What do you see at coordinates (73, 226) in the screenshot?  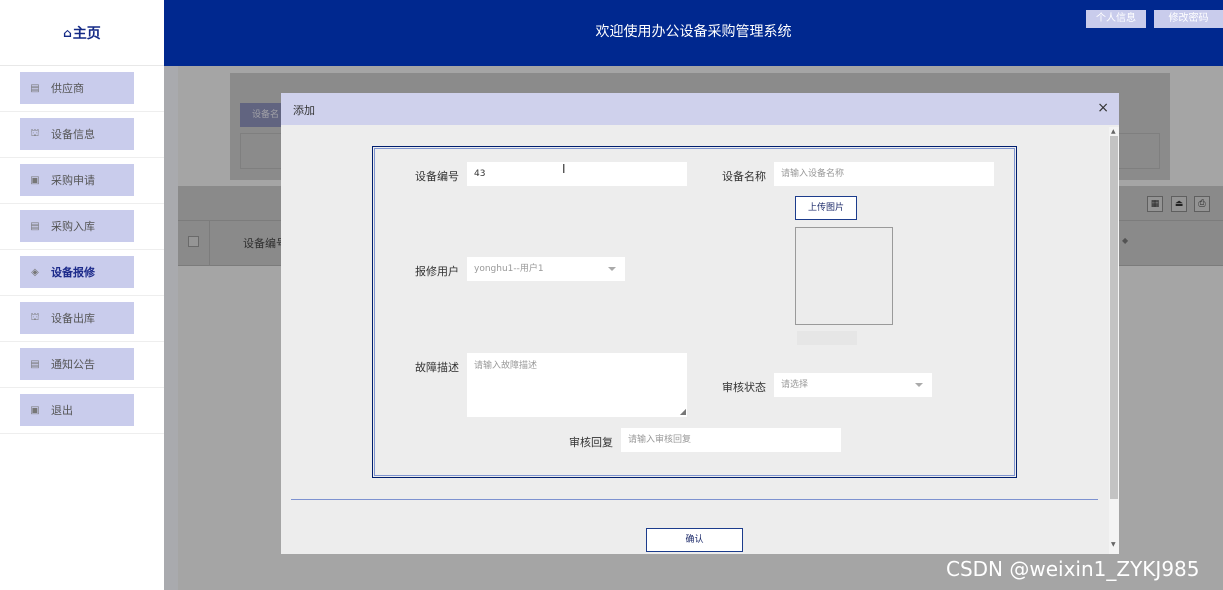 I see `sidebar-item-label: 采购入库` at bounding box center [73, 226].